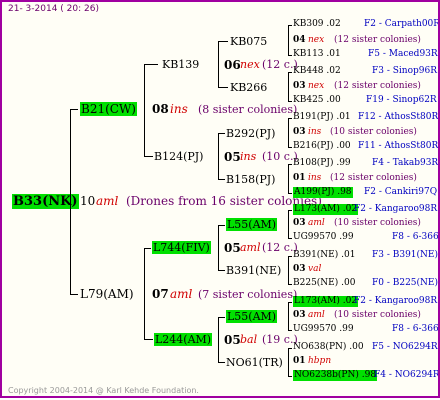  Describe the element at coordinates (250, 133) in the screenshot. I see `g4-node-3: B292(PJ)` at that location.